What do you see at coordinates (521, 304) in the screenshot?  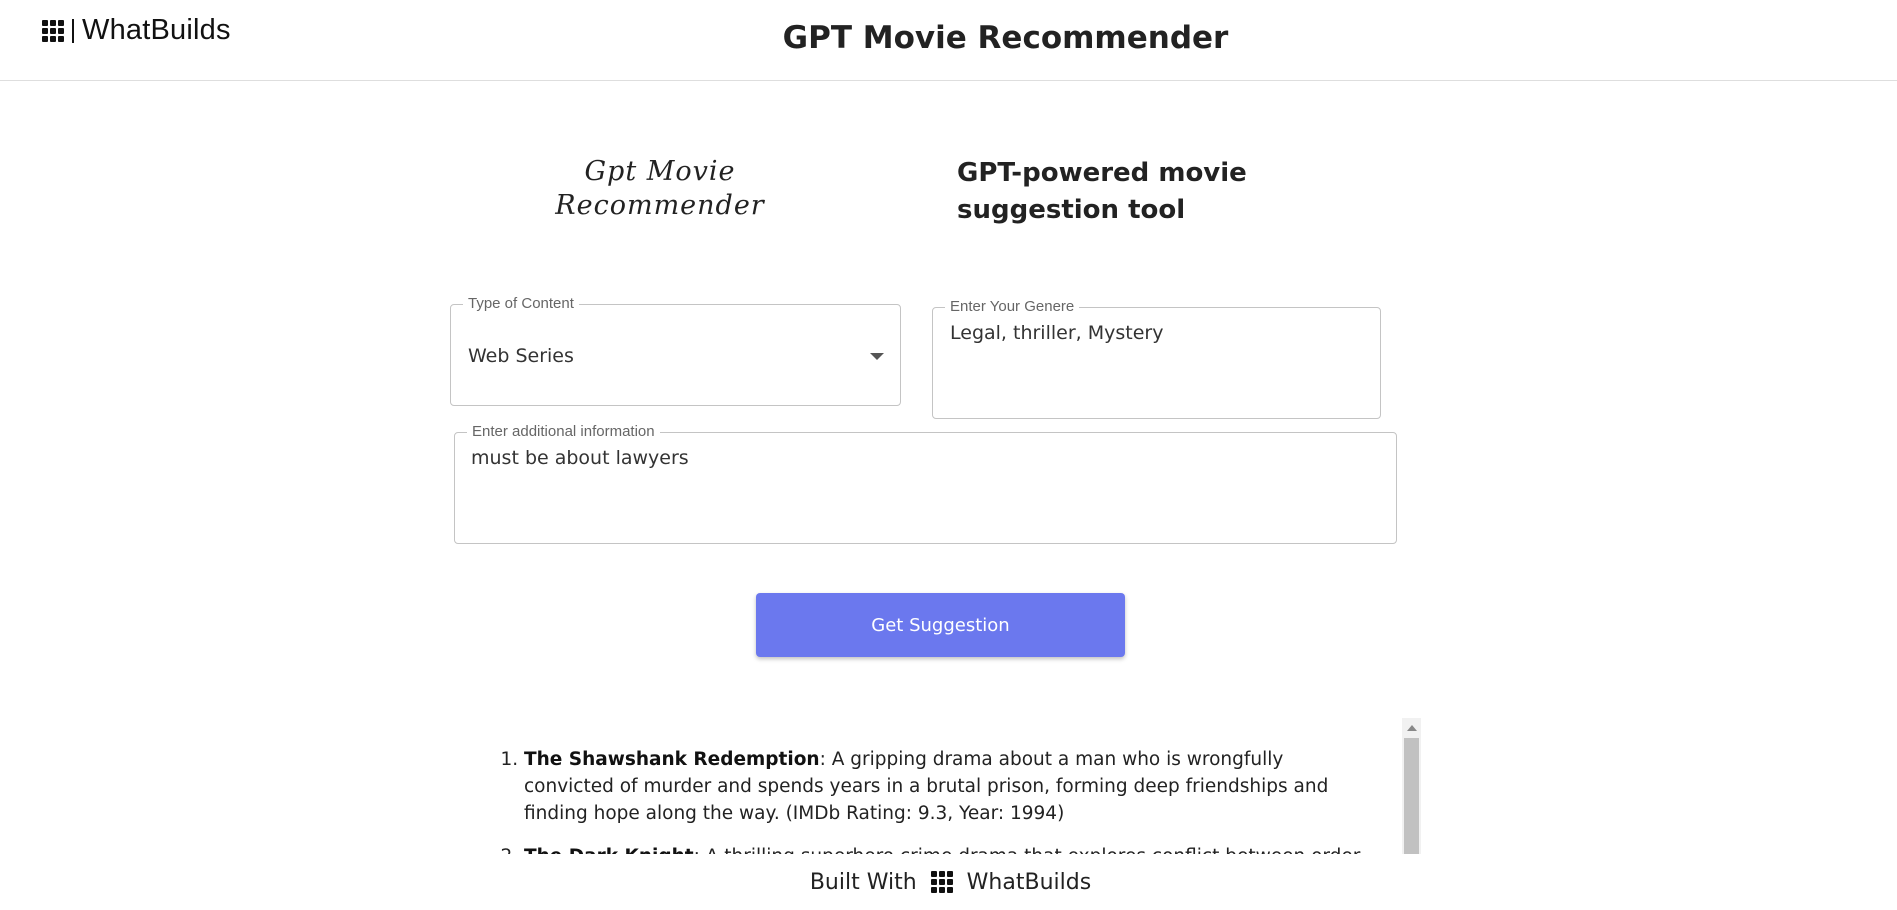 I see `content-type-label: Type of Content` at bounding box center [521, 304].